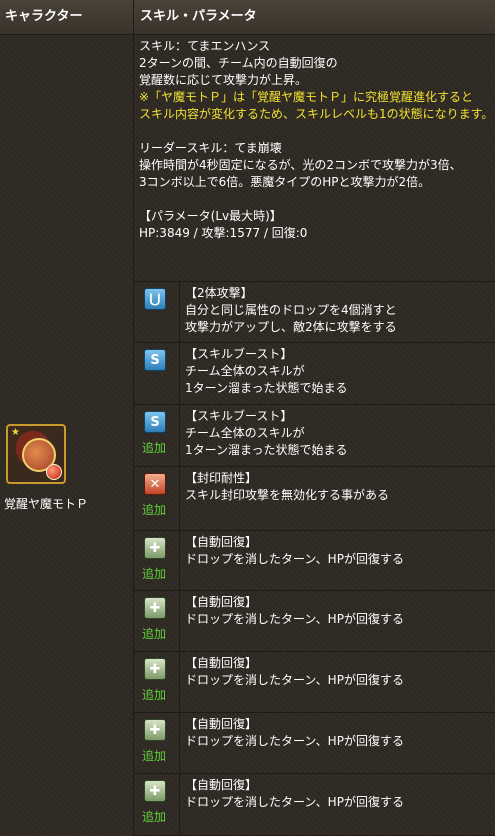 The image size is (495, 836). I want to click on awakening-desc: 攻撃力がアップし、敵2体に攻撃をする, so click(291, 327).